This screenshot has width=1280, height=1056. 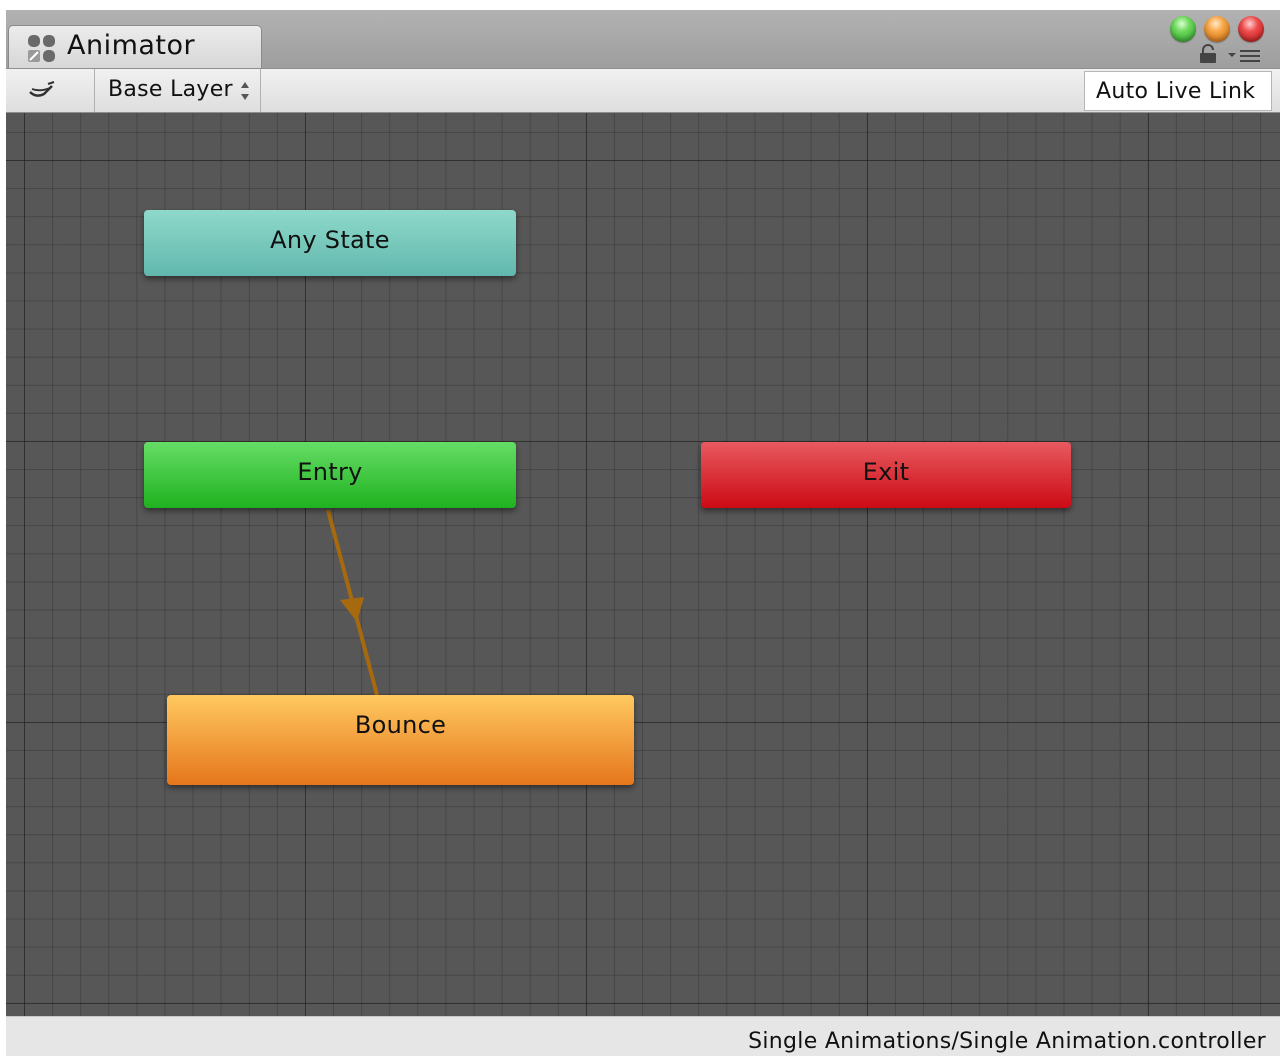 What do you see at coordinates (1183, 29) in the screenshot?
I see `maximize-button` at bounding box center [1183, 29].